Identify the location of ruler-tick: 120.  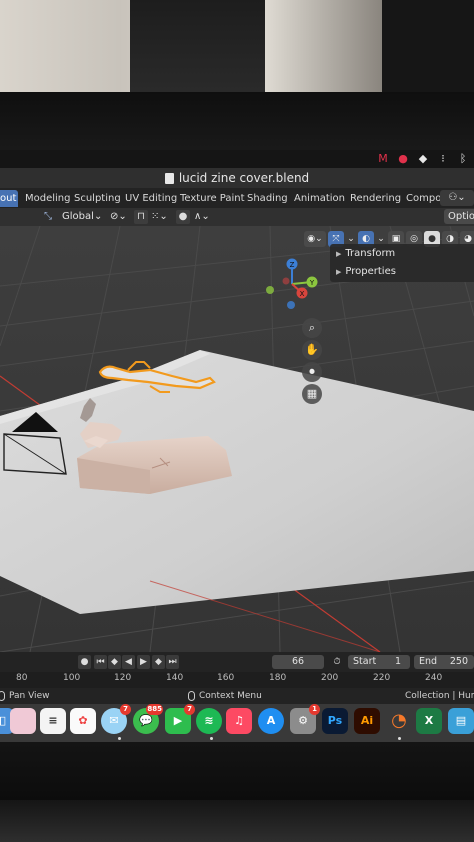
(123, 678).